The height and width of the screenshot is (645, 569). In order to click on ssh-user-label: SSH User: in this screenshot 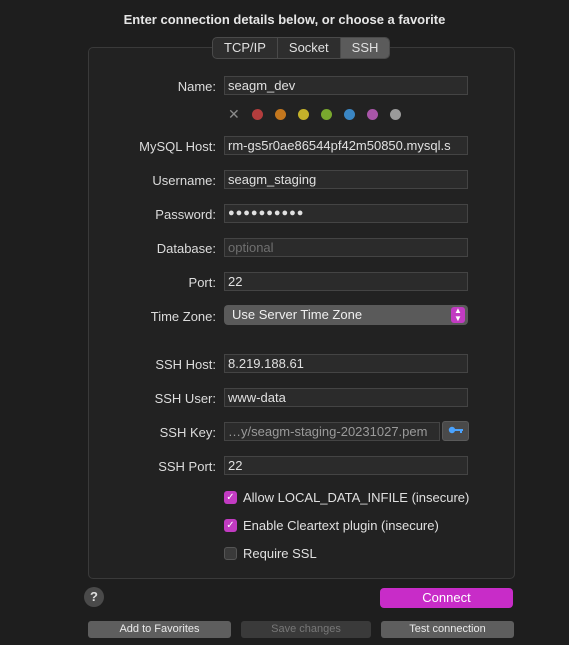, I will do `click(185, 398)`.